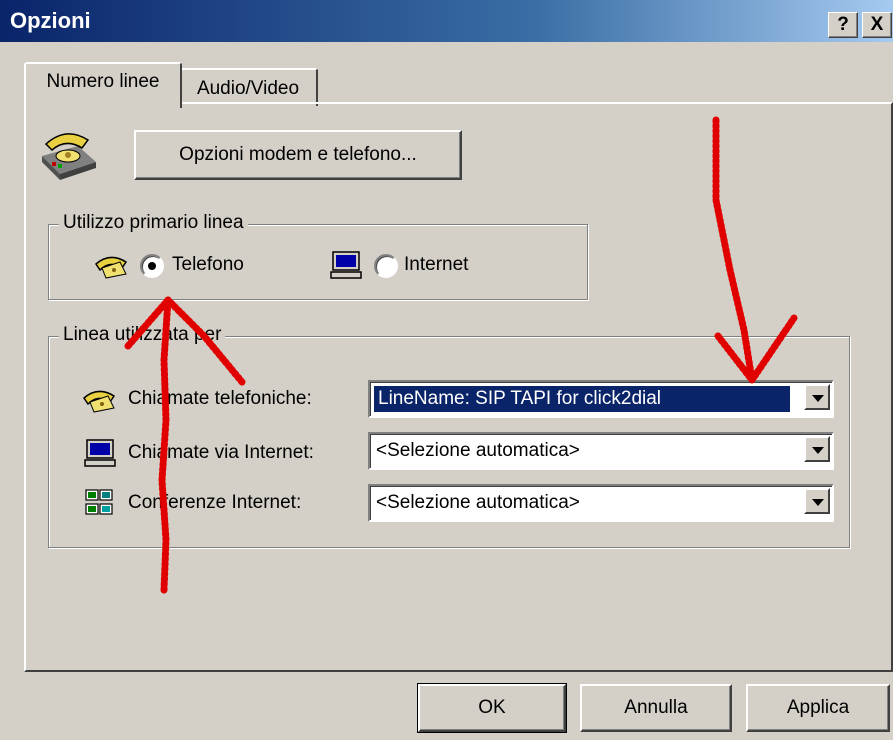 The width and height of the screenshot is (893, 740). I want to click on apply-button: Applica, so click(818, 708).